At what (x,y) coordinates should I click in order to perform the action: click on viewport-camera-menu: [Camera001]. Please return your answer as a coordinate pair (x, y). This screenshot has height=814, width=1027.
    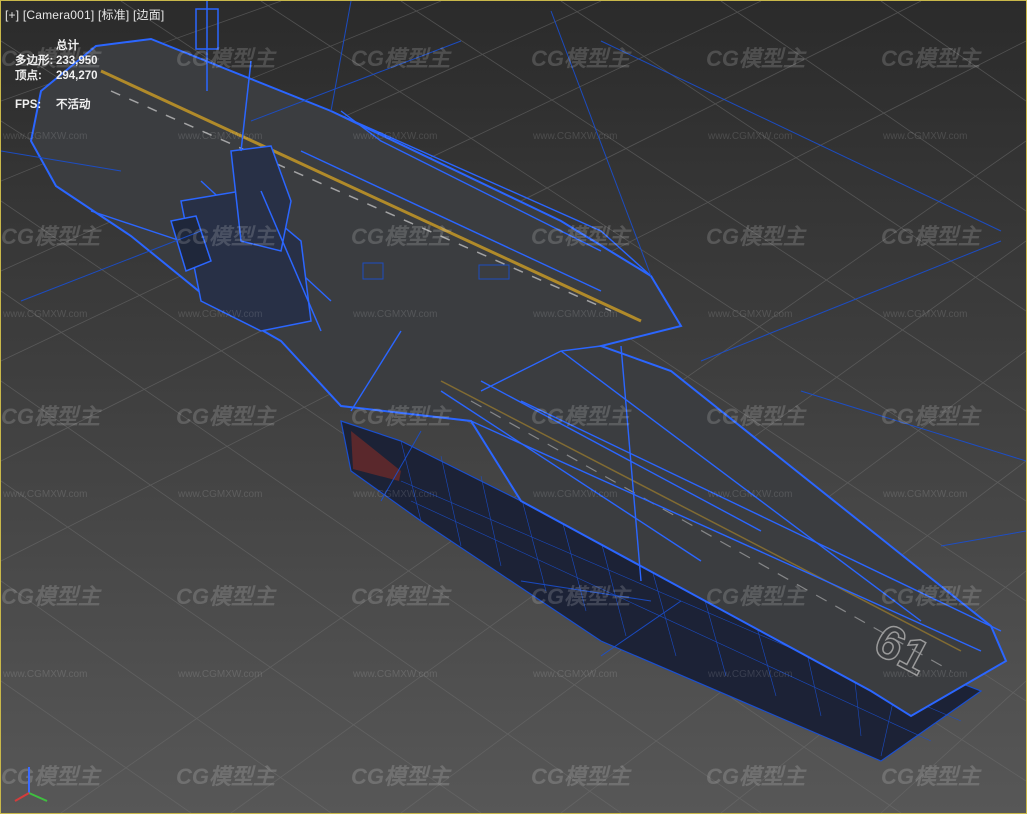
    Looking at the image, I should click on (59, 15).